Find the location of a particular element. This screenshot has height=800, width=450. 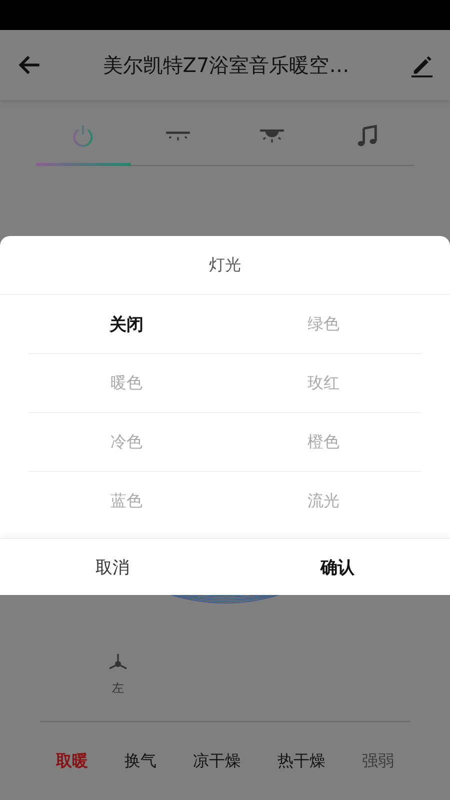

light-option: 关闭 is located at coordinates (126, 324).